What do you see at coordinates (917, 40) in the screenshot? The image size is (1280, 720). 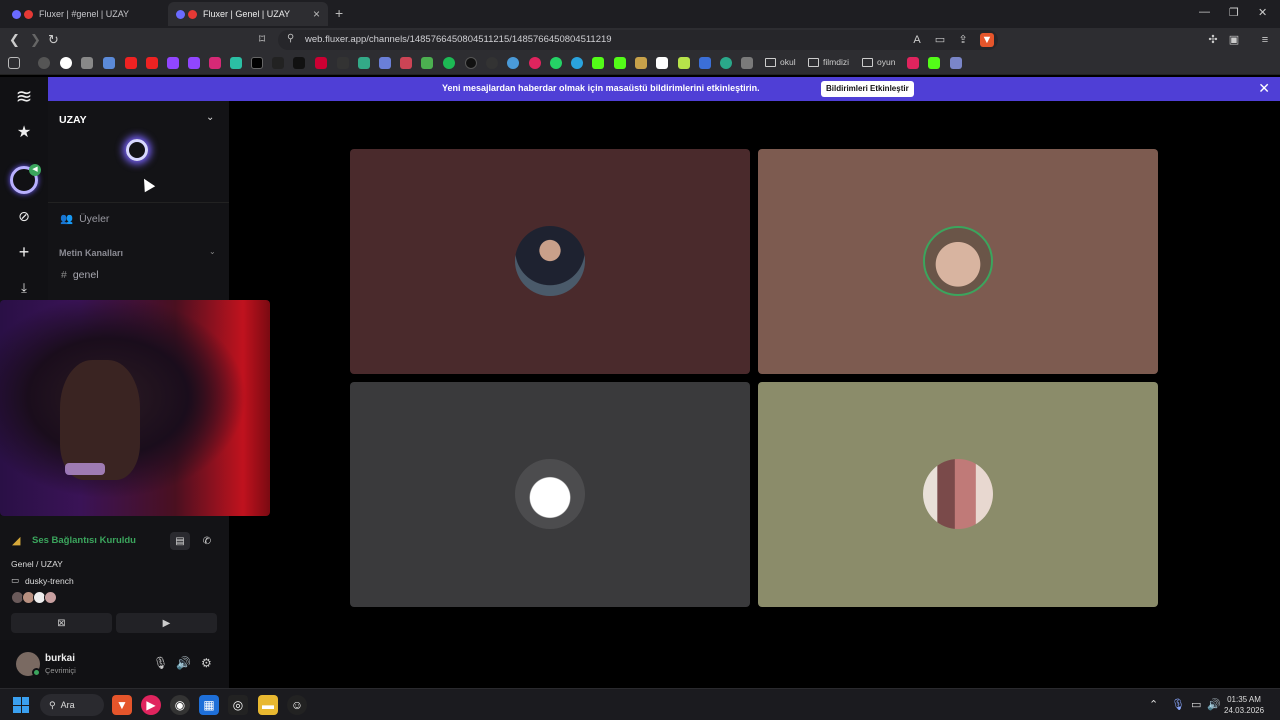 I see `translate-icon: A` at bounding box center [917, 40].